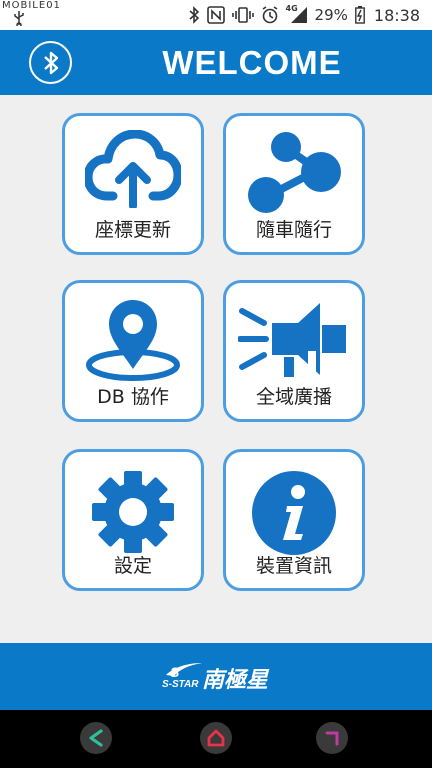 The image size is (432, 768). I want to click on bluetooth-button, so click(50, 62).